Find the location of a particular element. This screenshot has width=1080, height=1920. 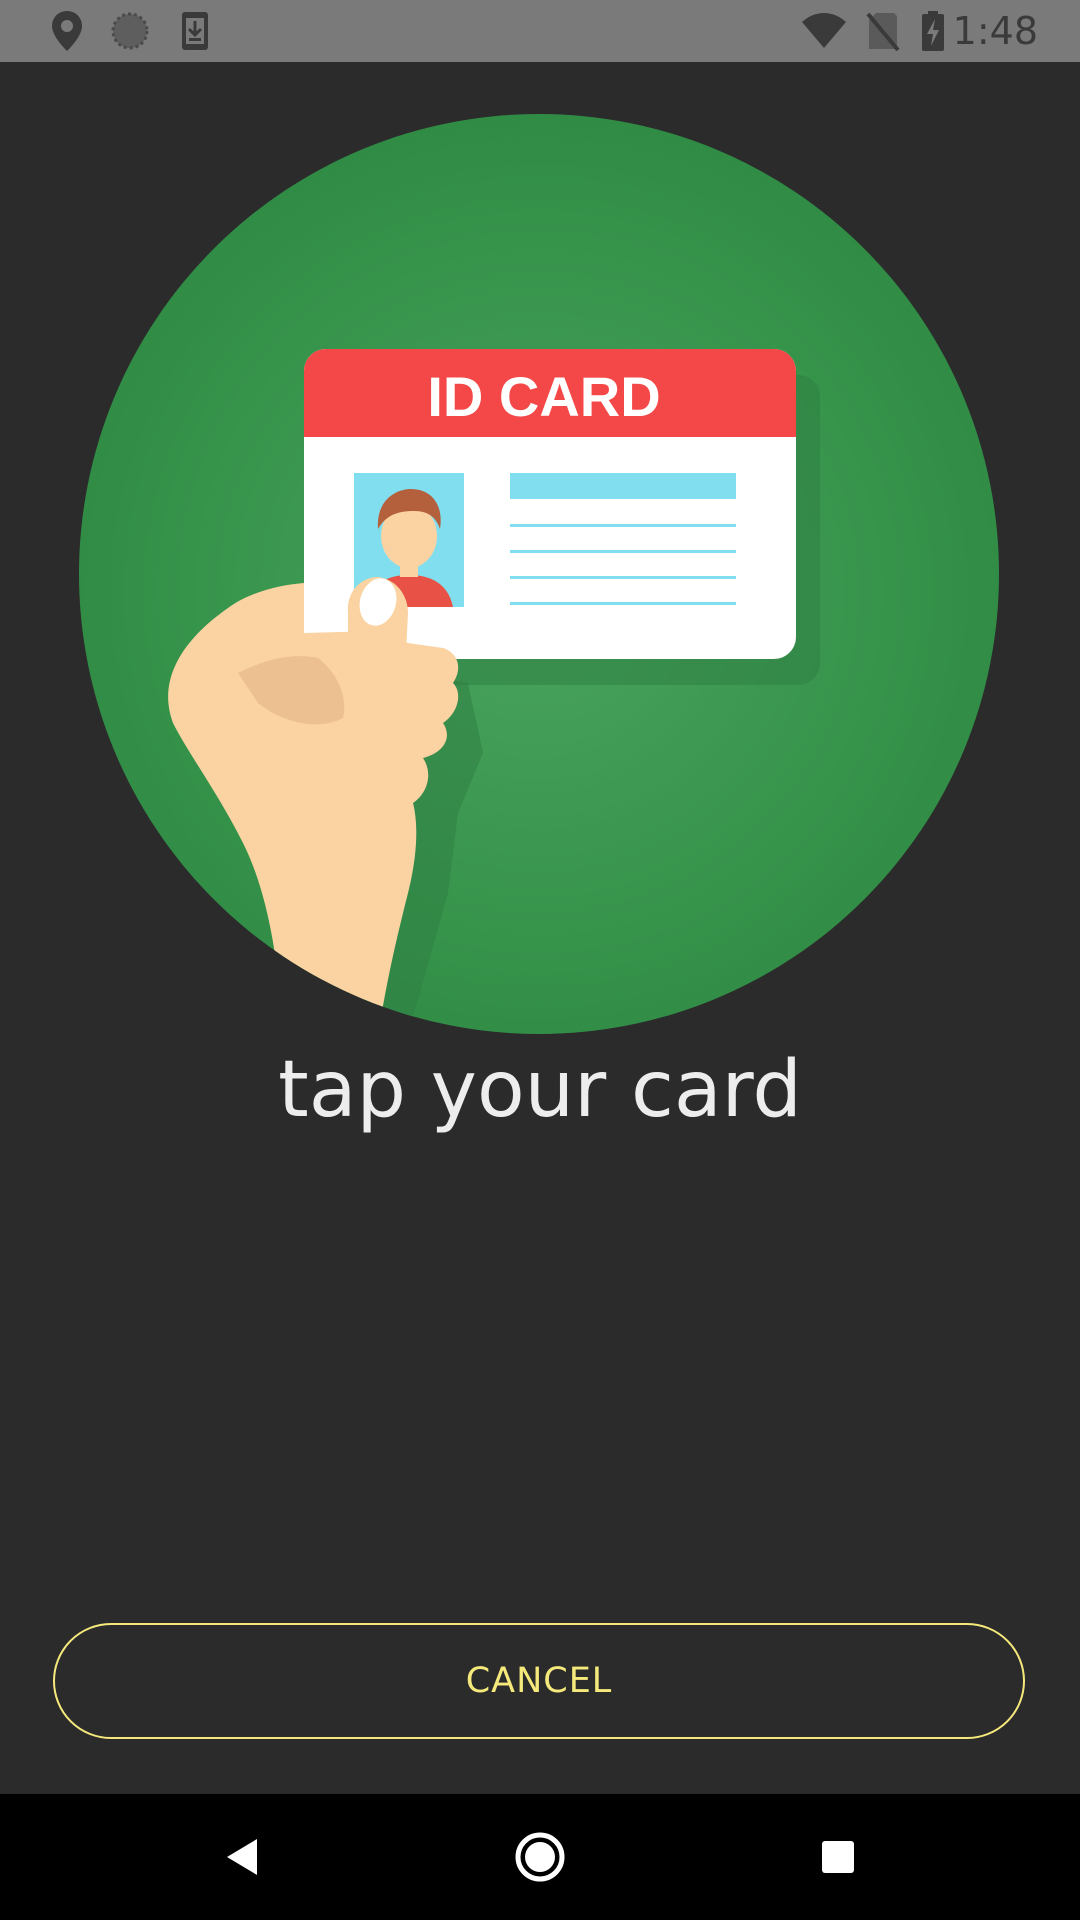

back-icon is located at coordinates (242, 1857).